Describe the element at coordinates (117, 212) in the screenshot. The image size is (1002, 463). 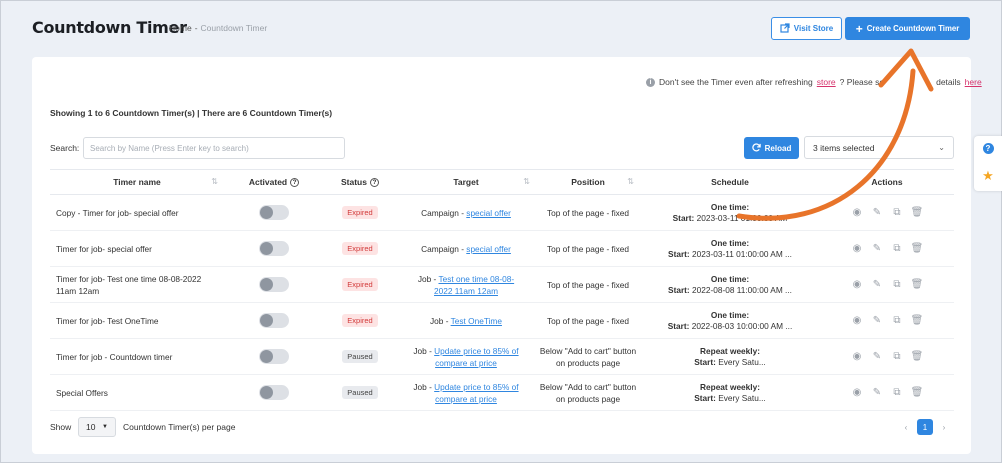
I see `timer-name: Copy - Timer for job- special offer` at that location.